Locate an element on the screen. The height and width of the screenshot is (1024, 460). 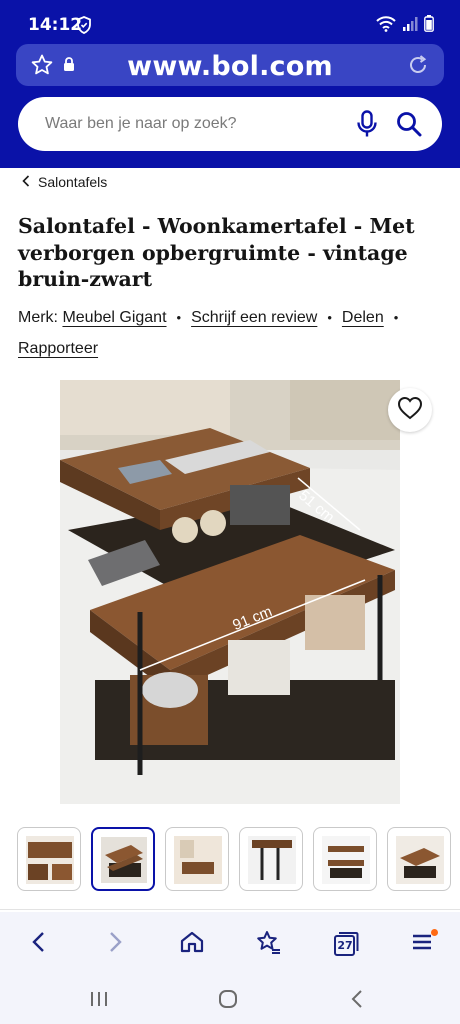
home-circle-icon is located at coordinates (228, 1001).